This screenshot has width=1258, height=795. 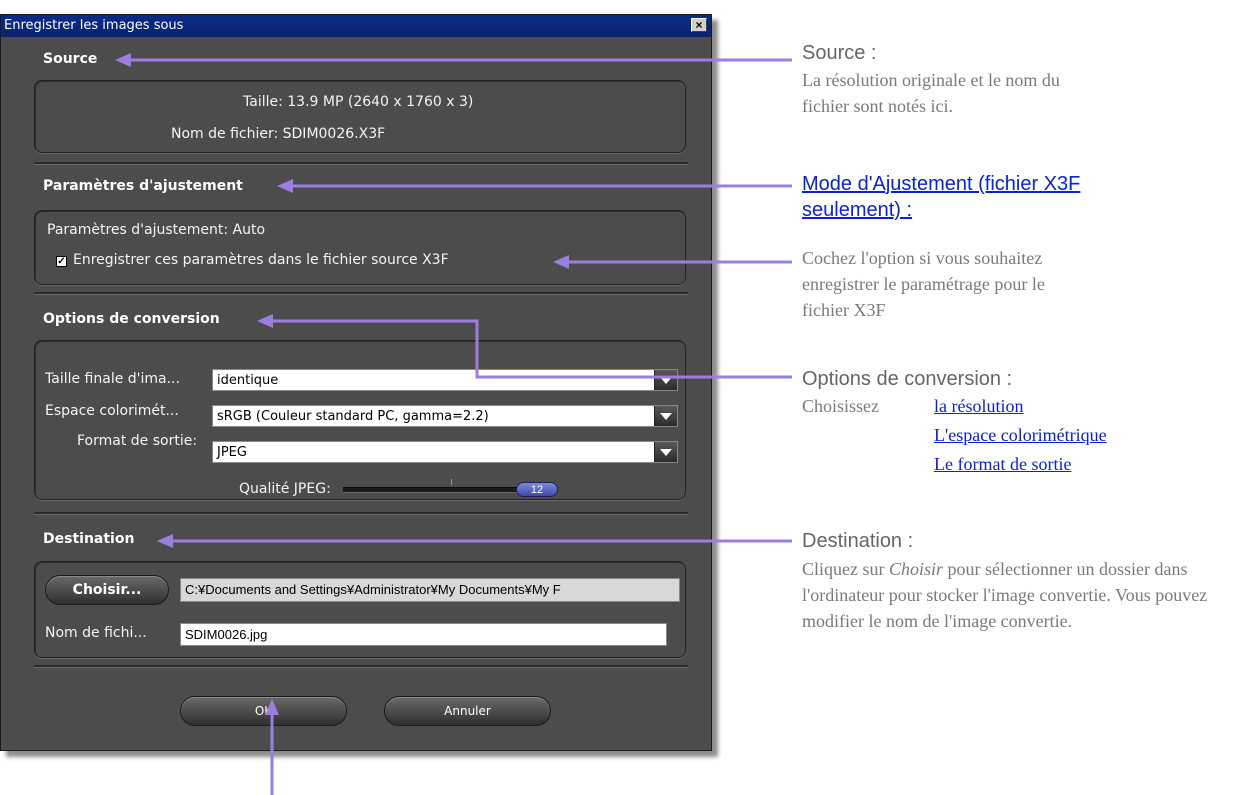 I want to click on link-colorspace: L'espace colorimétrique, so click(x=1020, y=435).